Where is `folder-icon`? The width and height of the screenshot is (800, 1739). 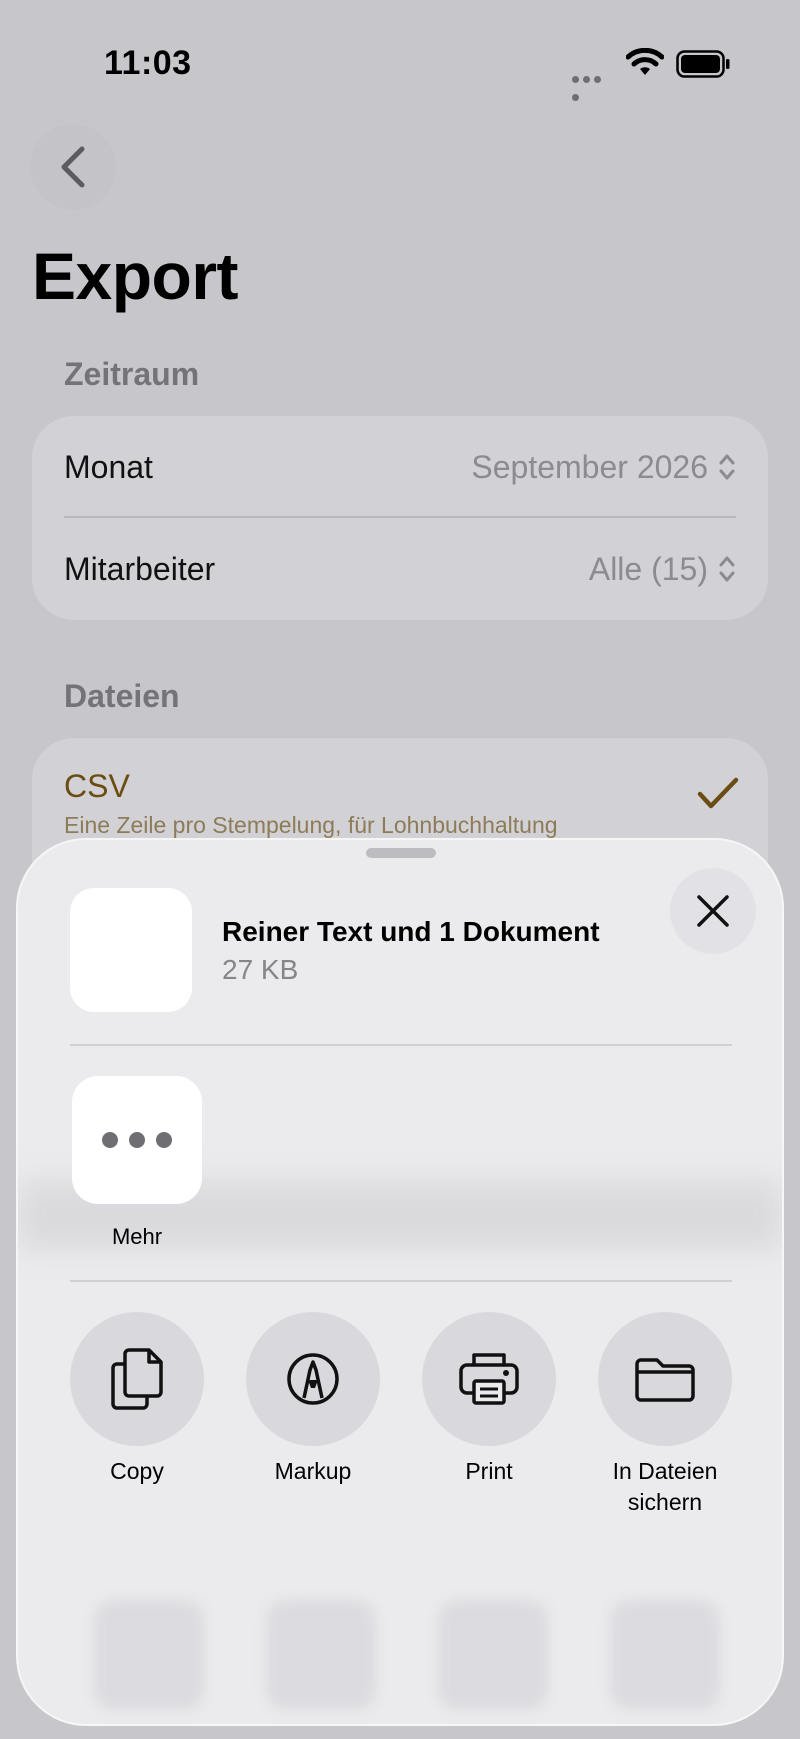 folder-icon is located at coordinates (665, 1380).